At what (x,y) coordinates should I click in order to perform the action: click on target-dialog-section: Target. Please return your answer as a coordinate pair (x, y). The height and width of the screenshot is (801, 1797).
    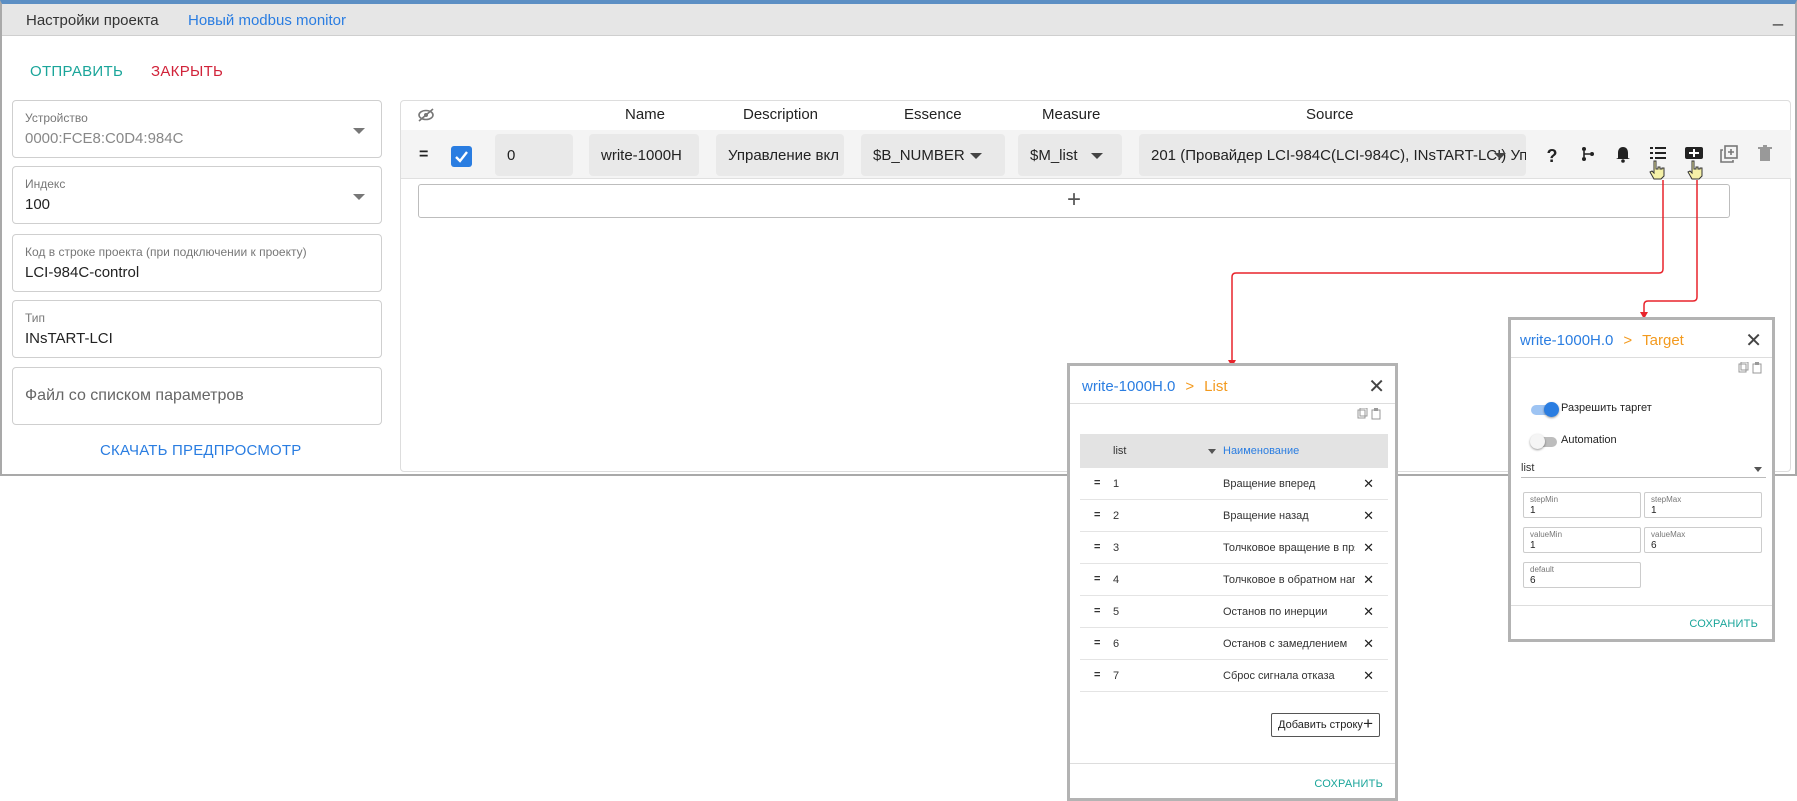
    Looking at the image, I should click on (1663, 340).